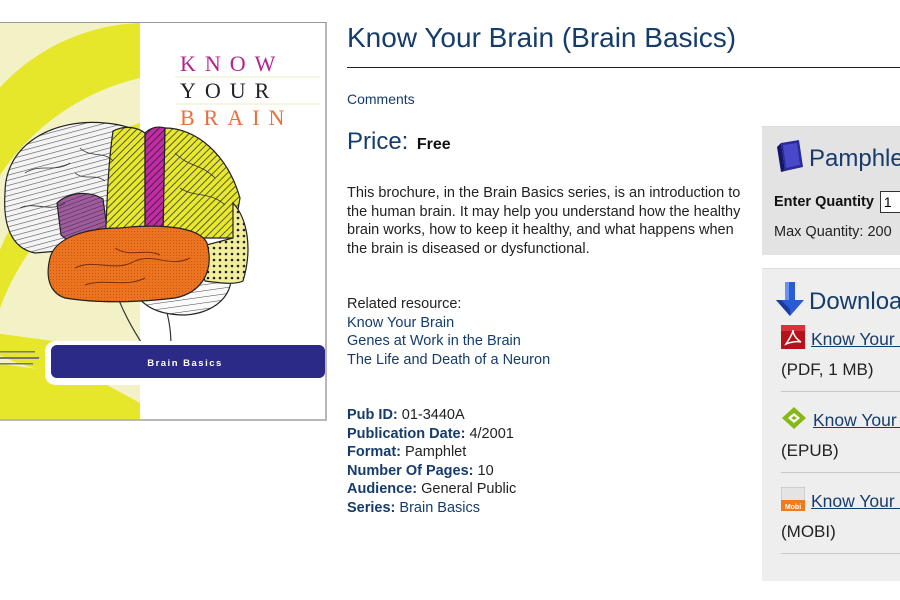 This screenshot has width=900, height=600. What do you see at coordinates (448, 323) in the screenshot?
I see `related-link-know-your-brain: Know Your Brain` at bounding box center [448, 323].